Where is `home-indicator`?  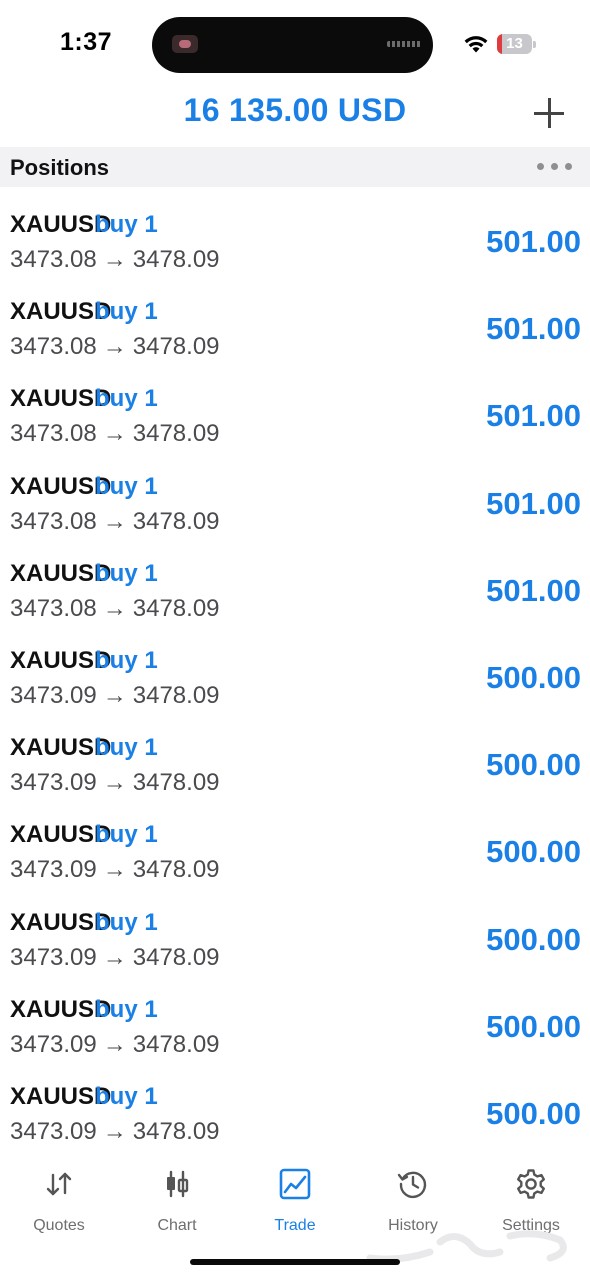
home-indicator is located at coordinates (295, 1262).